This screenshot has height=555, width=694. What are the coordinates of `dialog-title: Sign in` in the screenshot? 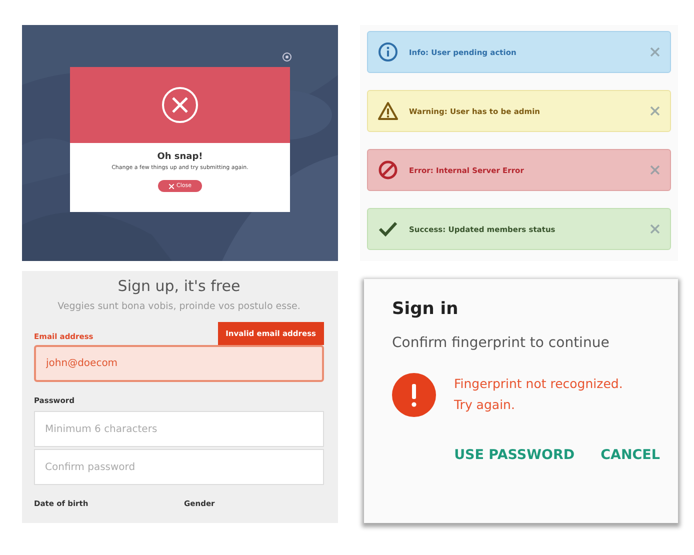 It's located at (426, 309).